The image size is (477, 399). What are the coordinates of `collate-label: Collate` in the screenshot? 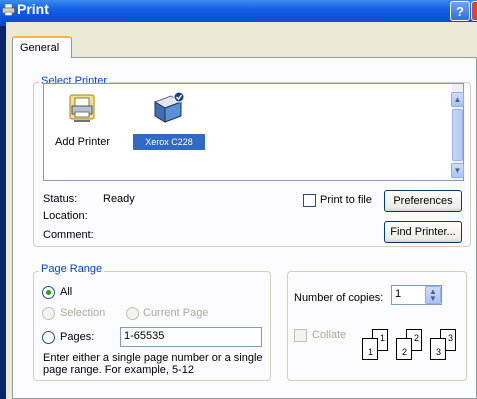 It's located at (329, 335).